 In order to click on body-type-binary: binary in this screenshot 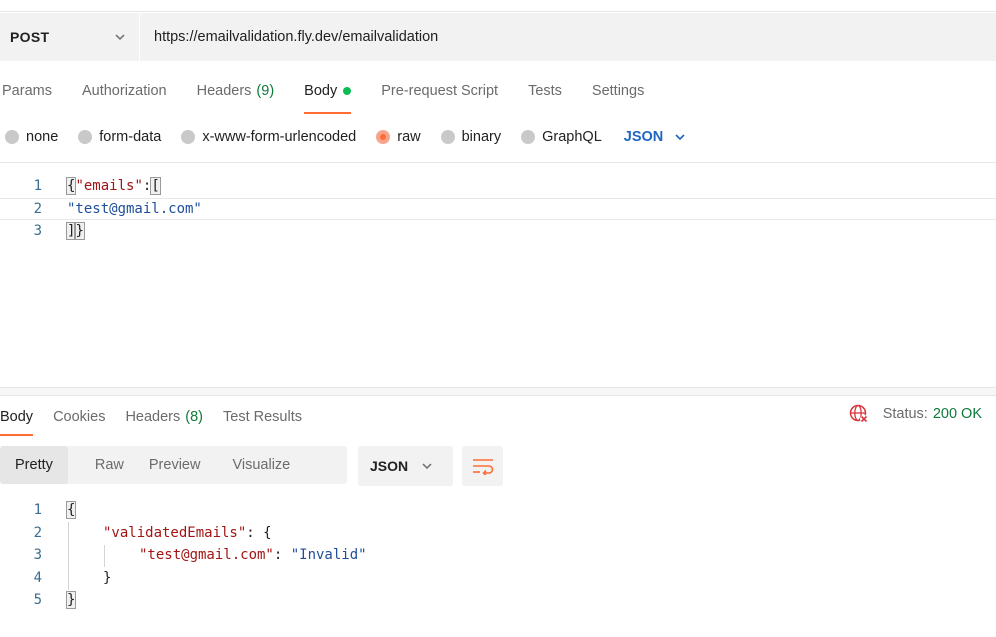, I will do `click(471, 137)`.